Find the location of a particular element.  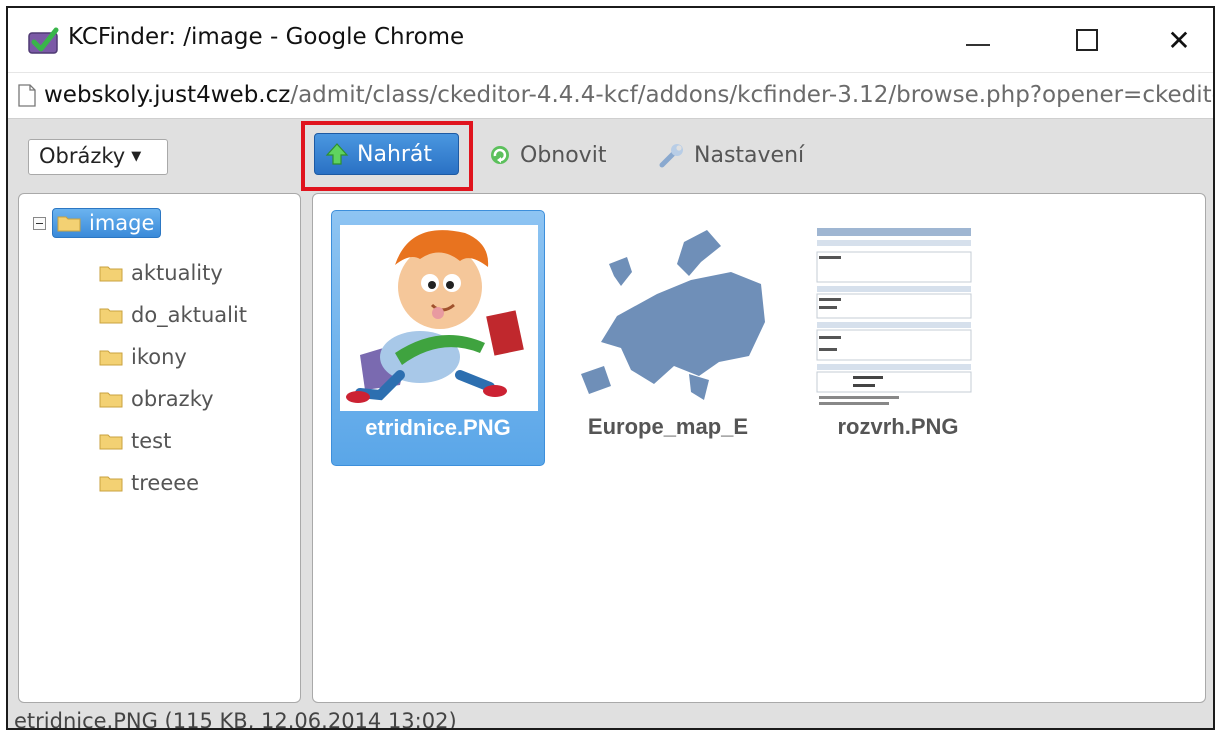

folder-item: do_aktualit is located at coordinates (173, 315).